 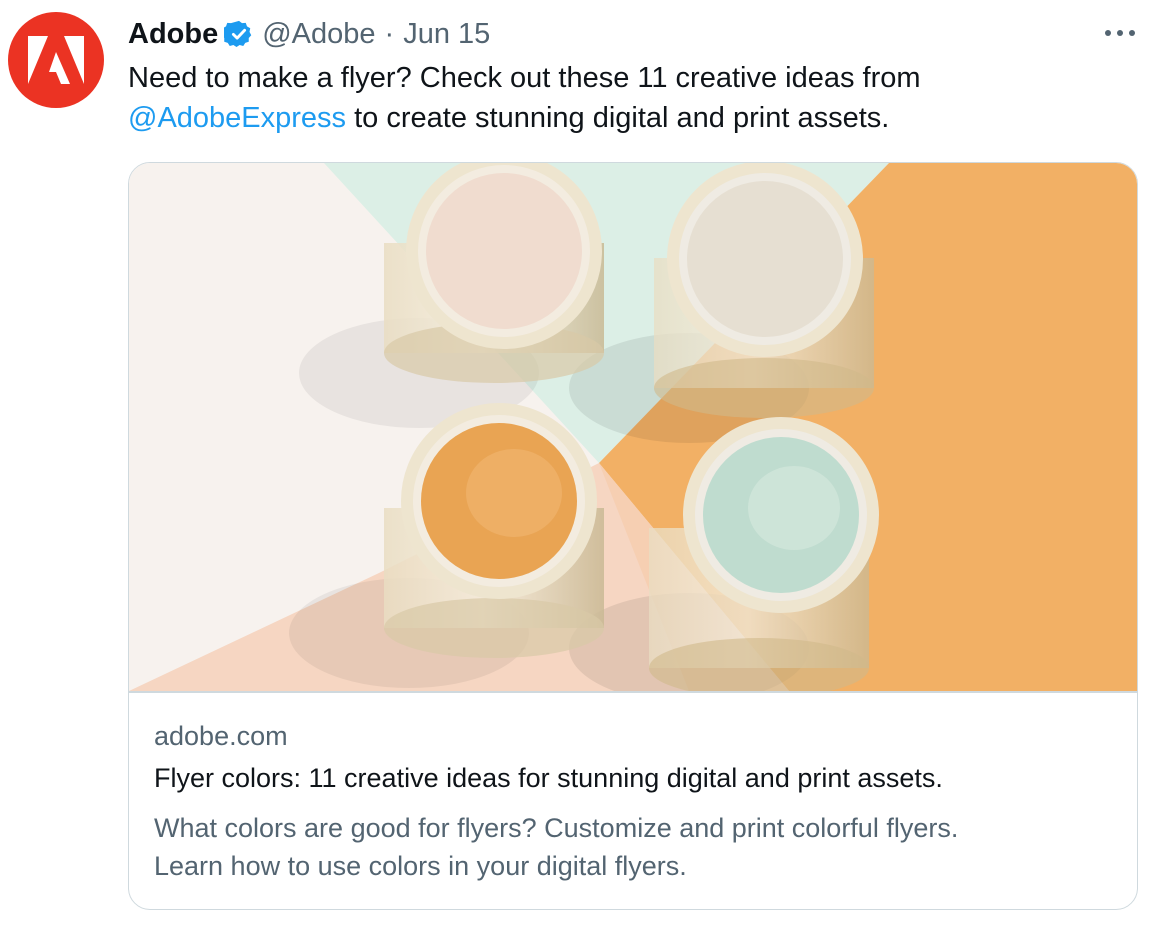 I want to click on adobe-logo-icon, so click(x=56, y=60).